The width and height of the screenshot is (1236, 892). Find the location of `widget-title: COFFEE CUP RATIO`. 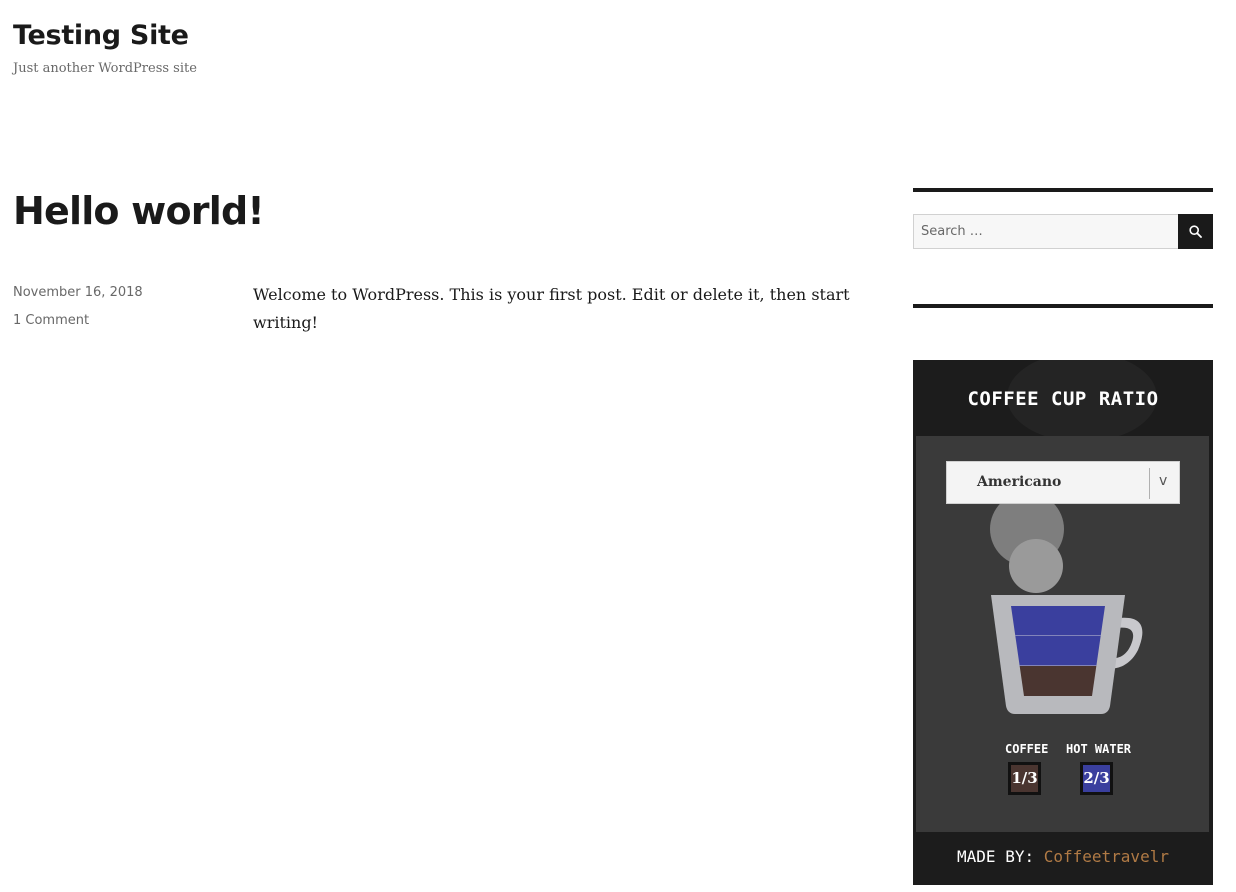

widget-title: COFFEE CUP RATIO is located at coordinates (1063, 399).